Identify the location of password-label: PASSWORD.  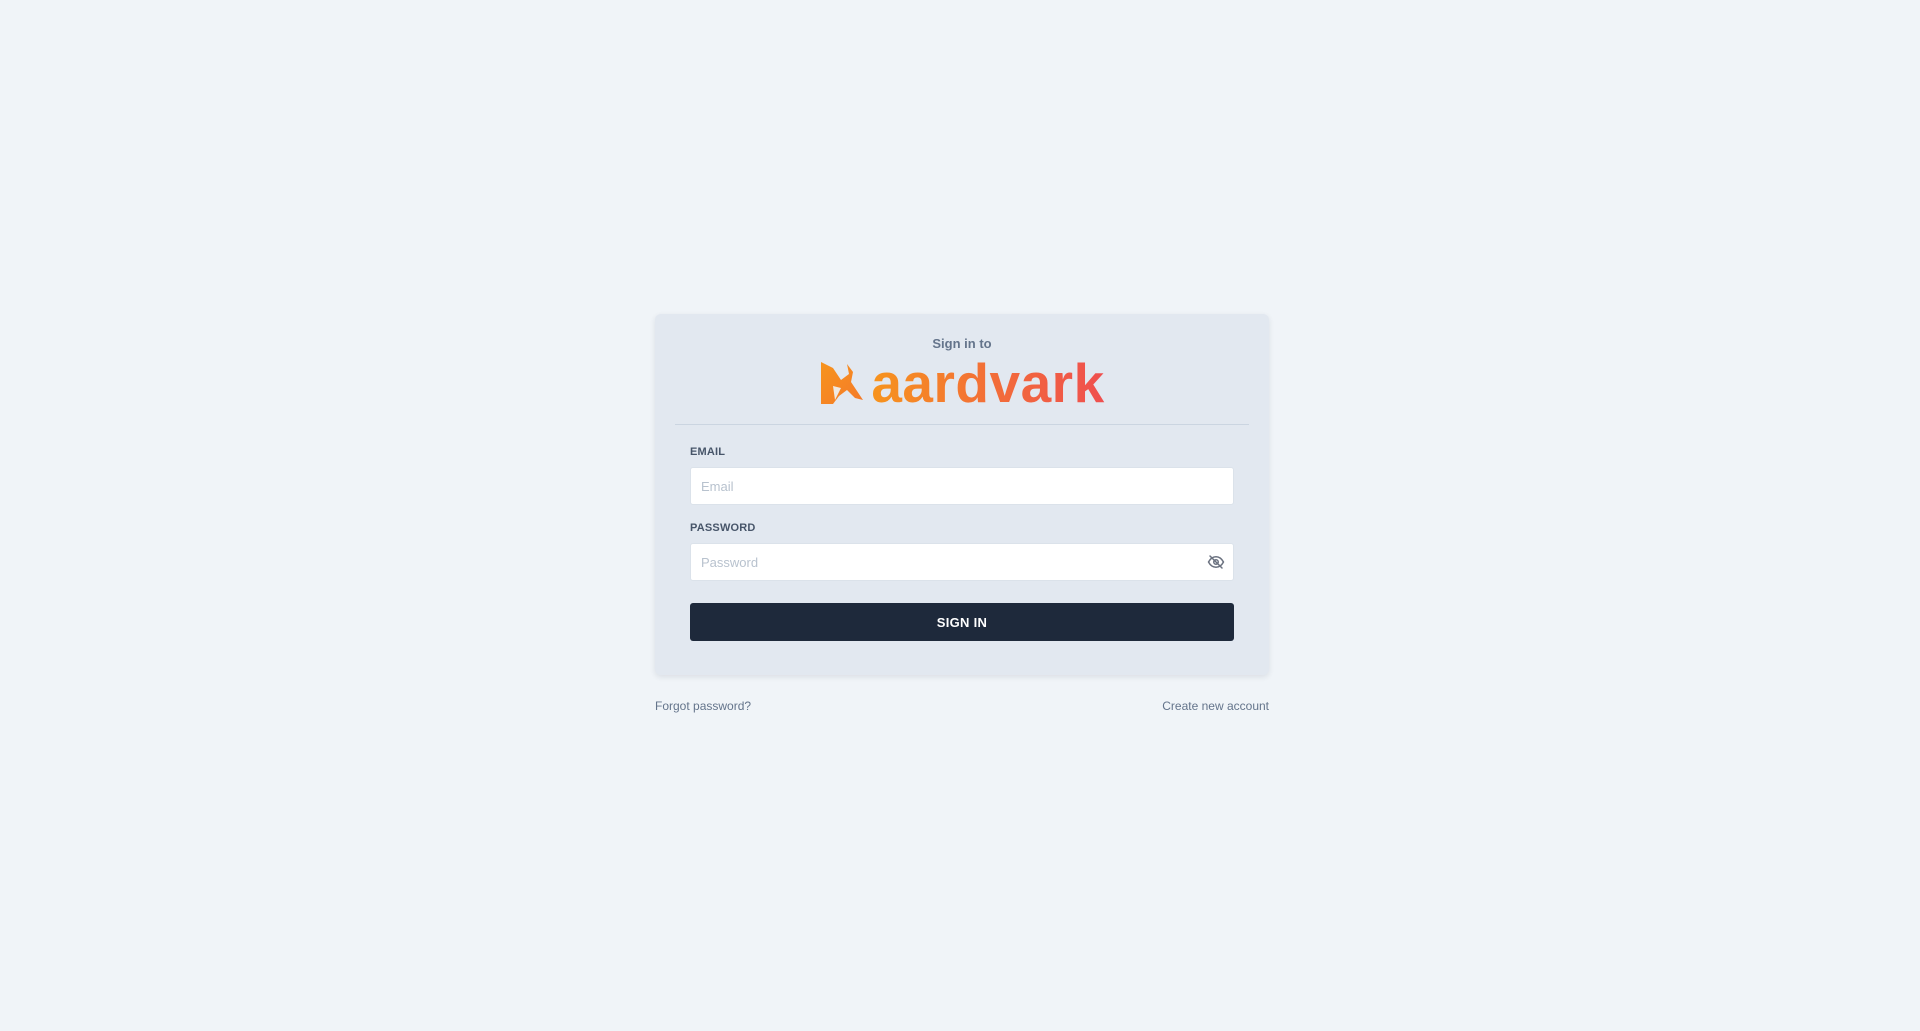
(723, 528).